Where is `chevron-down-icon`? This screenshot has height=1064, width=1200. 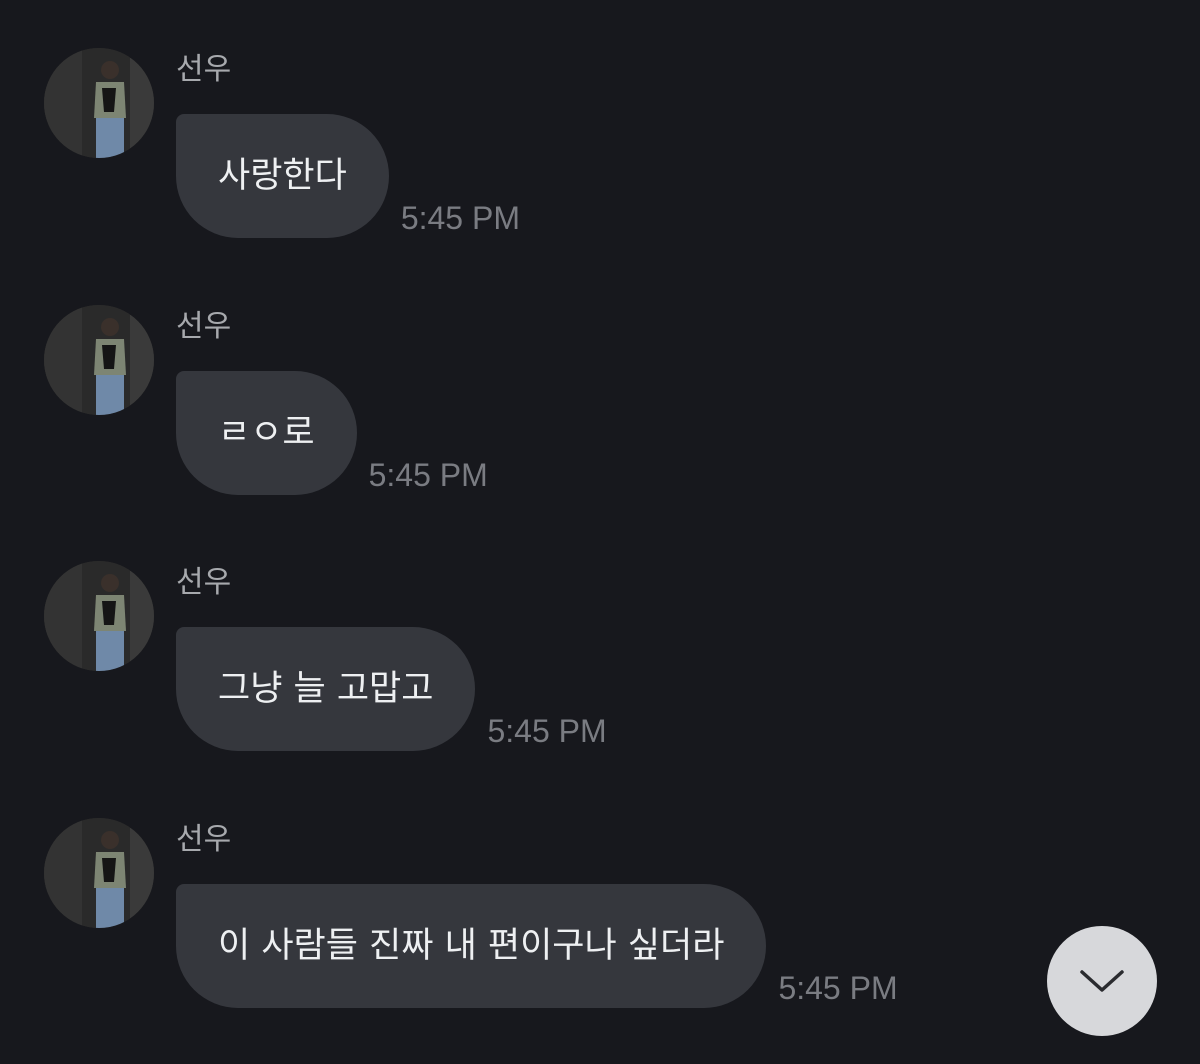
chevron-down-icon is located at coordinates (1102, 981).